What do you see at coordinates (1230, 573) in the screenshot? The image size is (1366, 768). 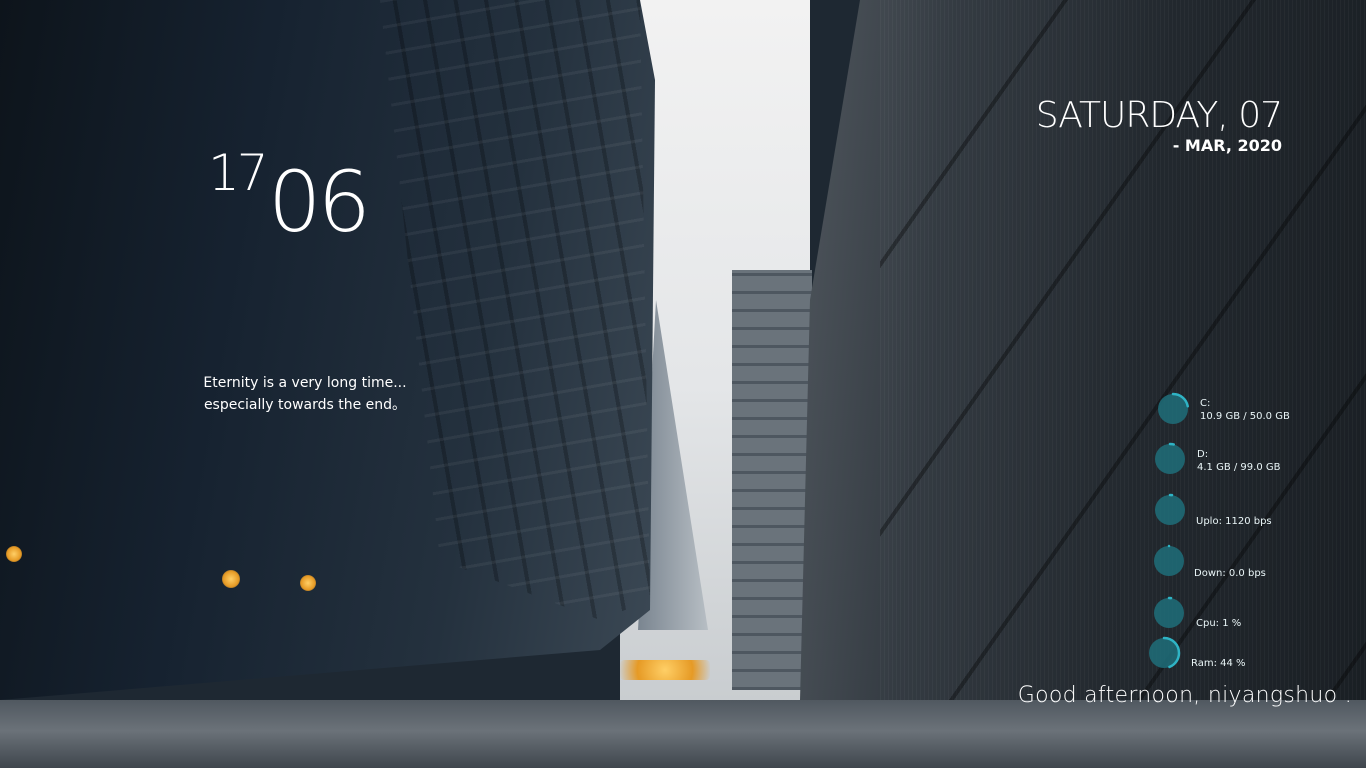 I see `download-rate: Down: 0.0 bps` at bounding box center [1230, 573].